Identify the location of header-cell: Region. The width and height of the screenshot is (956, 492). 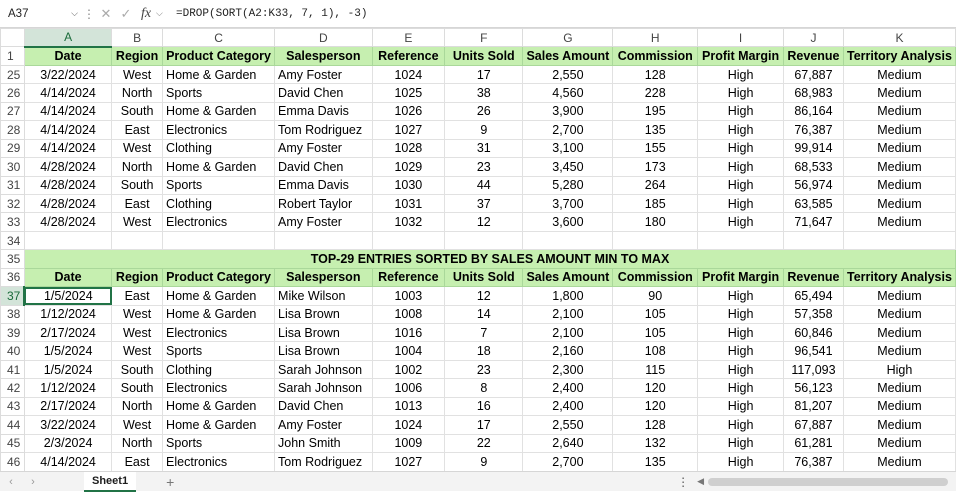
(137, 277).